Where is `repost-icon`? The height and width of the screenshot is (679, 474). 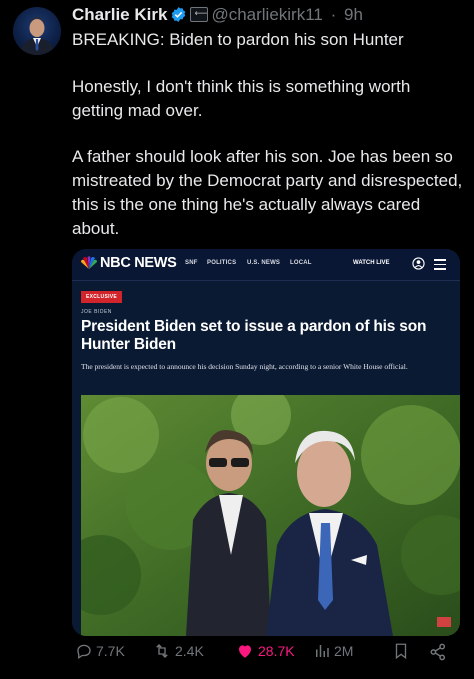
repost-icon is located at coordinates (162, 651).